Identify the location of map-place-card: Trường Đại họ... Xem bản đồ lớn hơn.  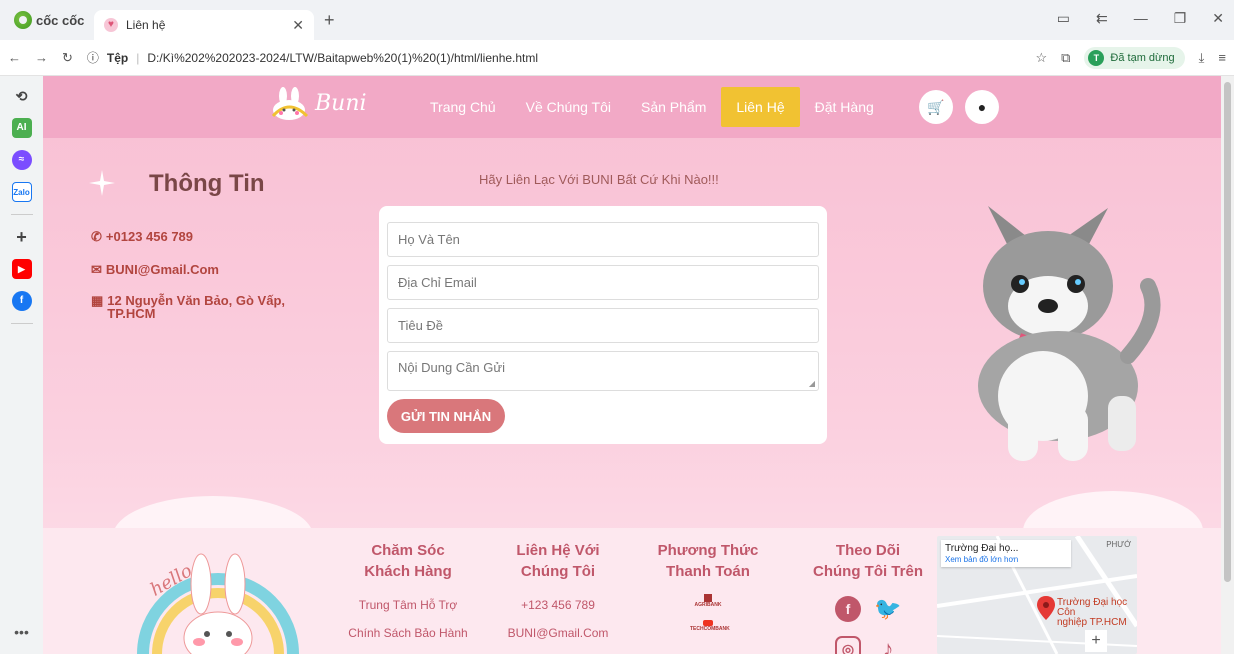
(1006, 553).